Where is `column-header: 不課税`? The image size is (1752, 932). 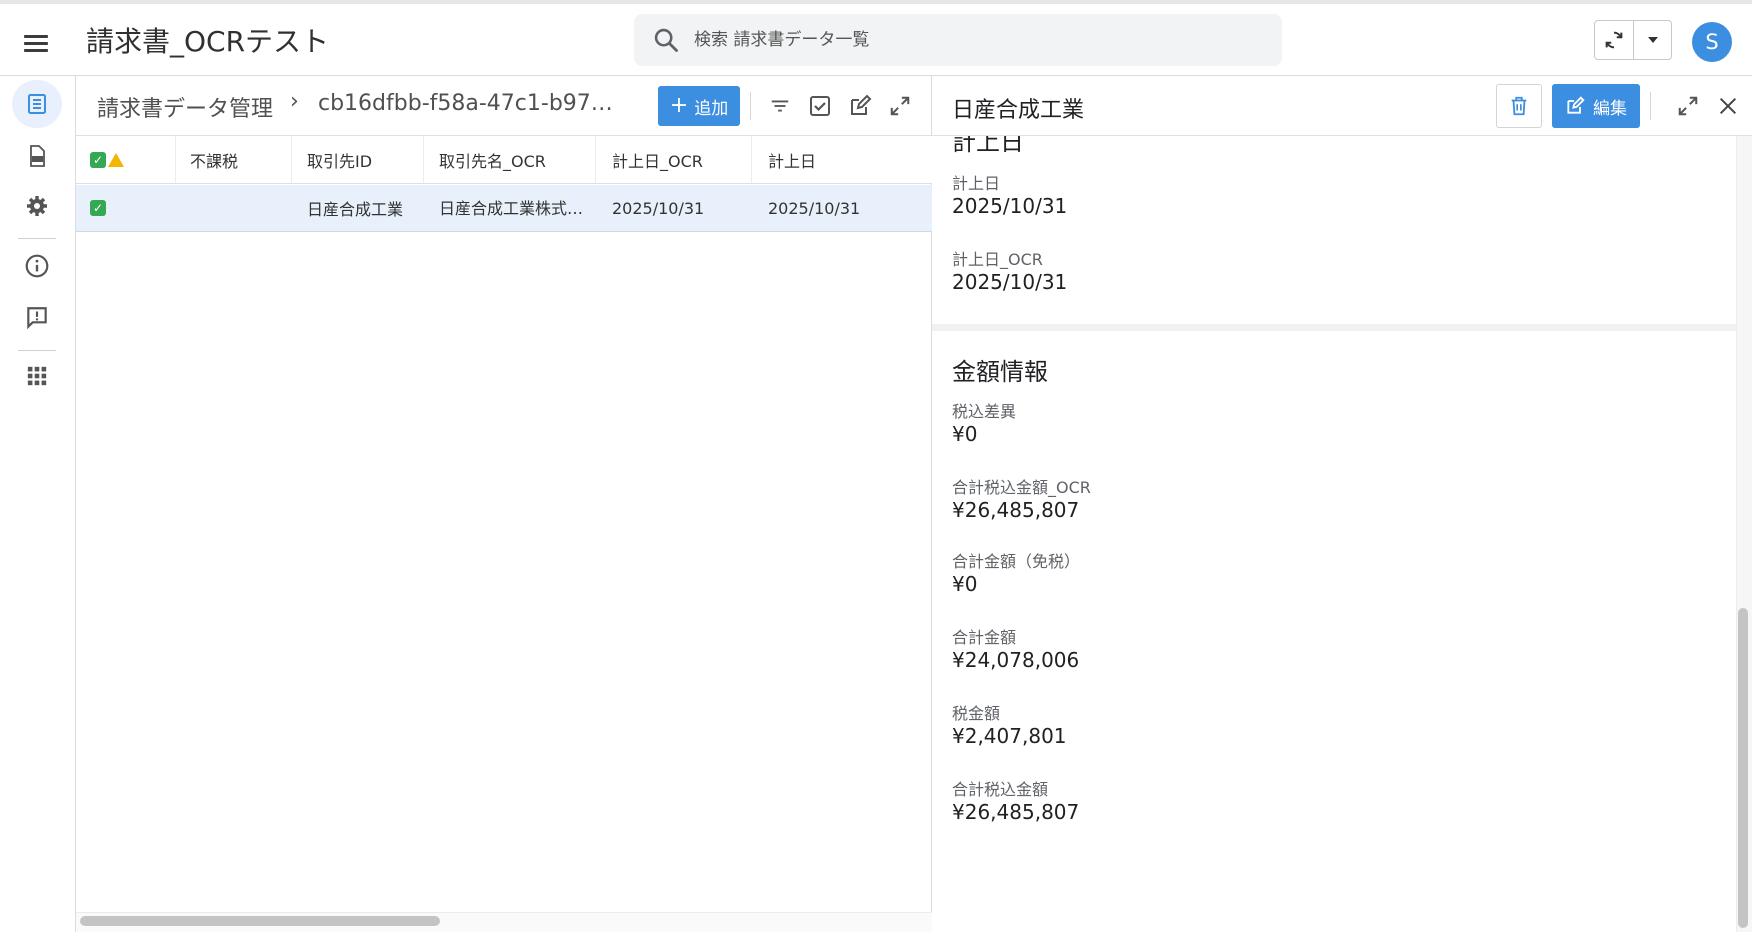
column-header: 不課税 is located at coordinates (234, 159).